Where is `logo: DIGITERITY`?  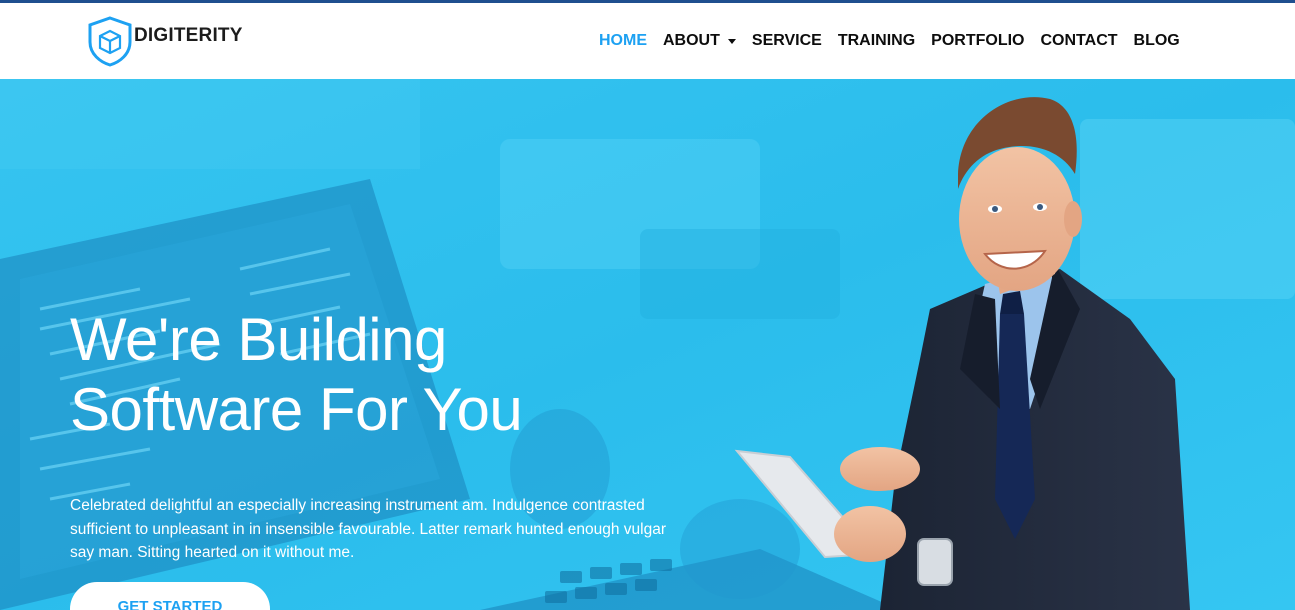 logo: DIGITERITY is located at coordinates (163, 41).